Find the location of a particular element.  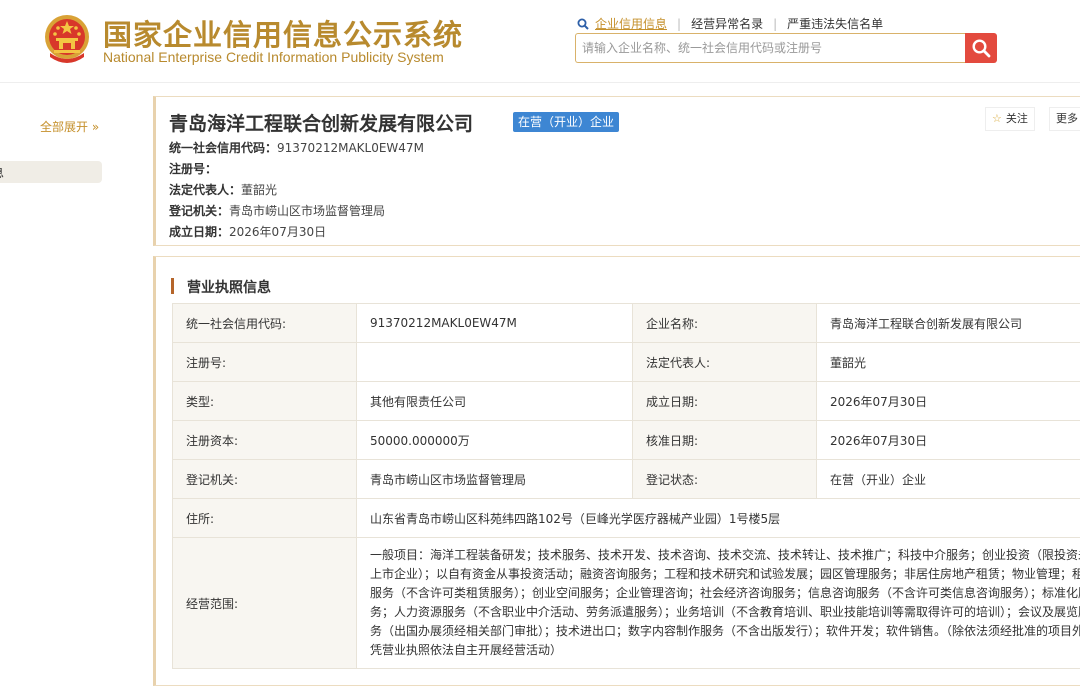

table-row: 注册号: 法定代表人: 董韶光 is located at coordinates (626, 362).